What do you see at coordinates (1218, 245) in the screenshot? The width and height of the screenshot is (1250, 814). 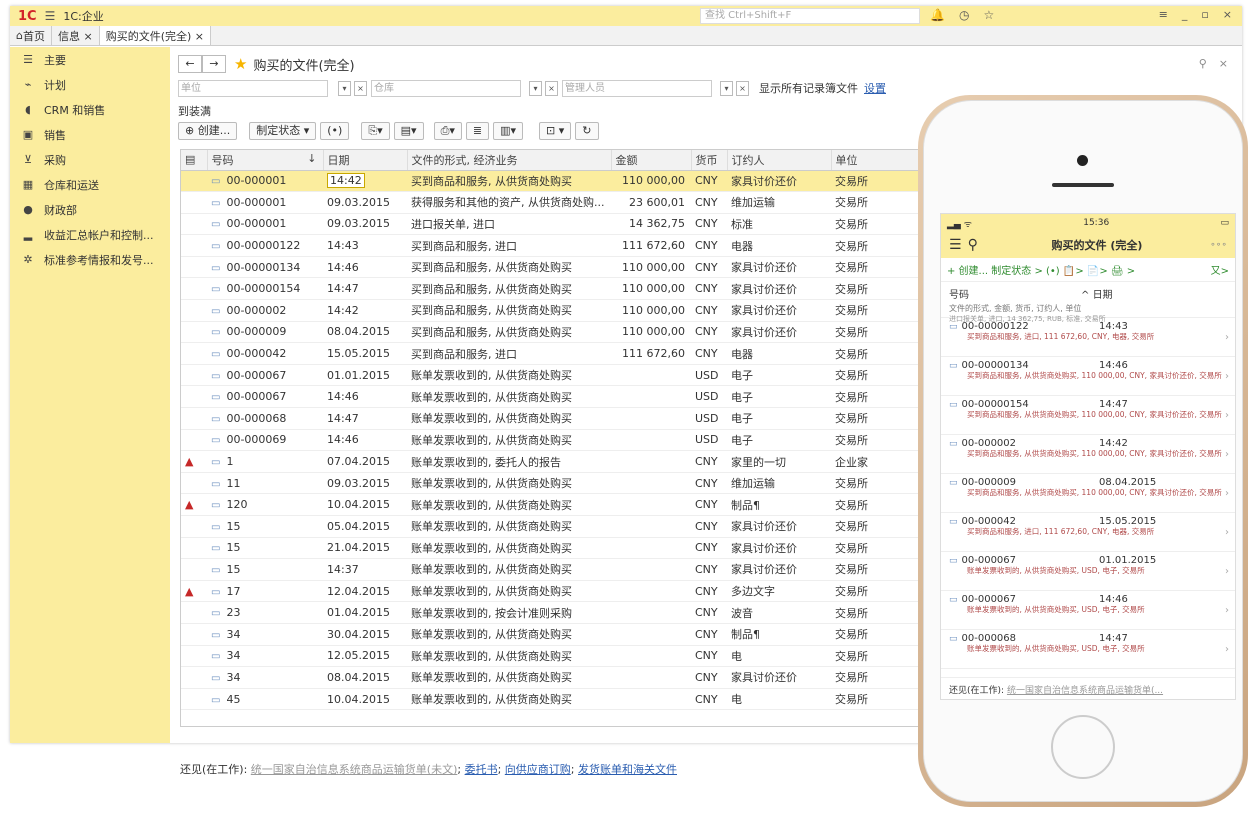 I see `phone-more-icon: ∘∘∘` at bounding box center [1218, 245].